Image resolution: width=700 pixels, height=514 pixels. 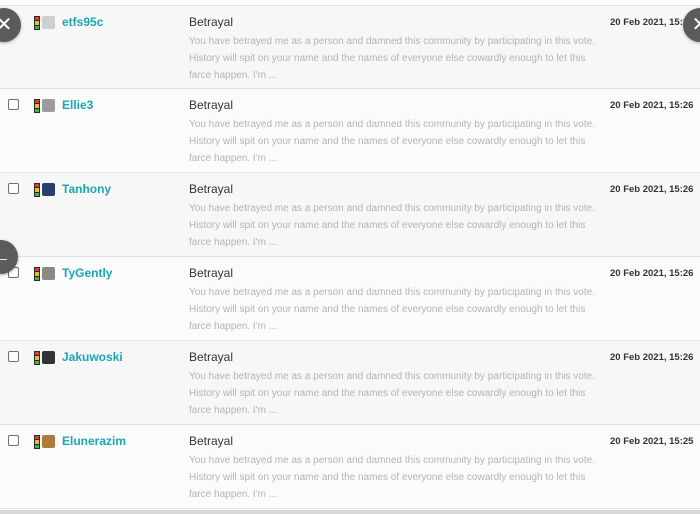 What do you see at coordinates (87, 273) in the screenshot?
I see `sender-username: TyGently` at bounding box center [87, 273].